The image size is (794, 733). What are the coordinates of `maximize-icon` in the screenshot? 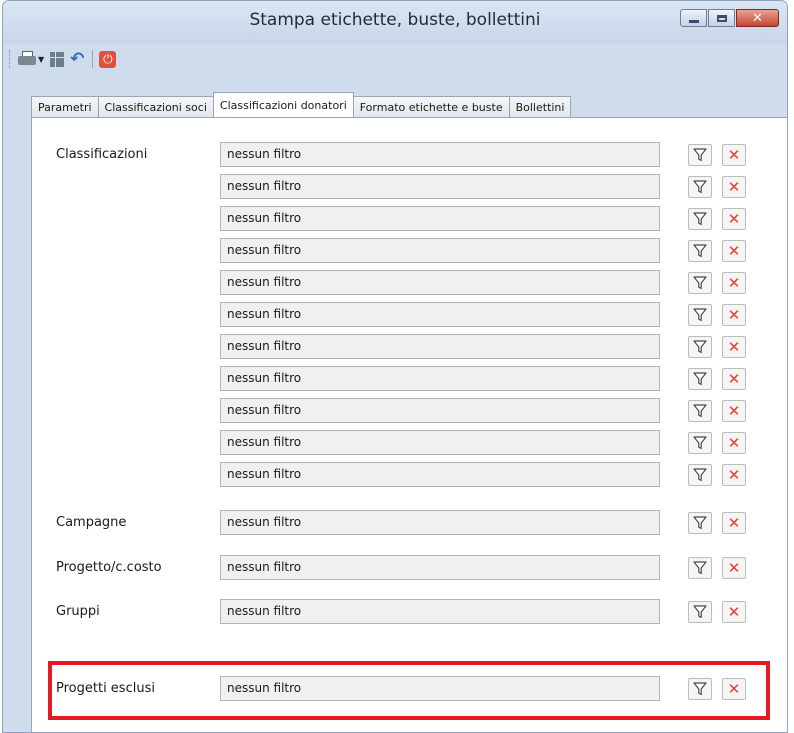 It's located at (721, 18).